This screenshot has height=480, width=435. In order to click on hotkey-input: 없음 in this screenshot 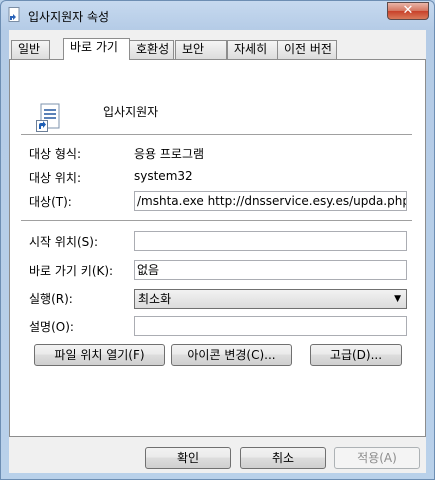, I will do `click(270, 270)`.